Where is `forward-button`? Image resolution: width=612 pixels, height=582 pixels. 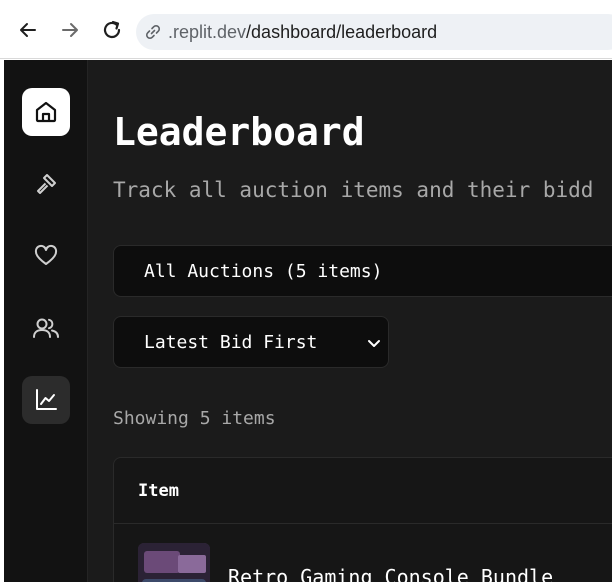
forward-button is located at coordinates (70, 30).